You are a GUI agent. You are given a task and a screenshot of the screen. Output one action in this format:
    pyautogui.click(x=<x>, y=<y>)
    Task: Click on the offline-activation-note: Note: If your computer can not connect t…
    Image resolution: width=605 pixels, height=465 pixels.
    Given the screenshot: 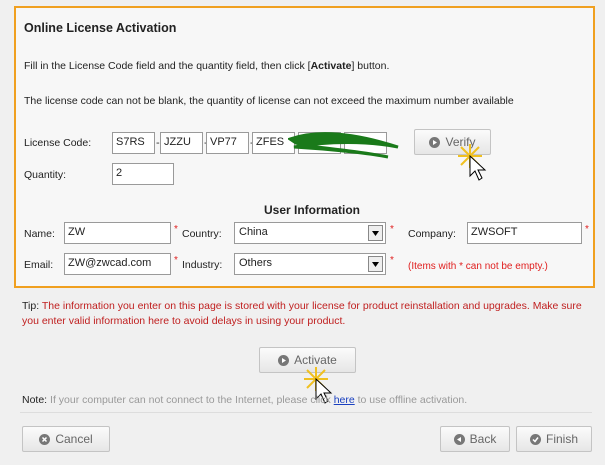 What is the action you would take?
    pyautogui.click(x=245, y=400)
    